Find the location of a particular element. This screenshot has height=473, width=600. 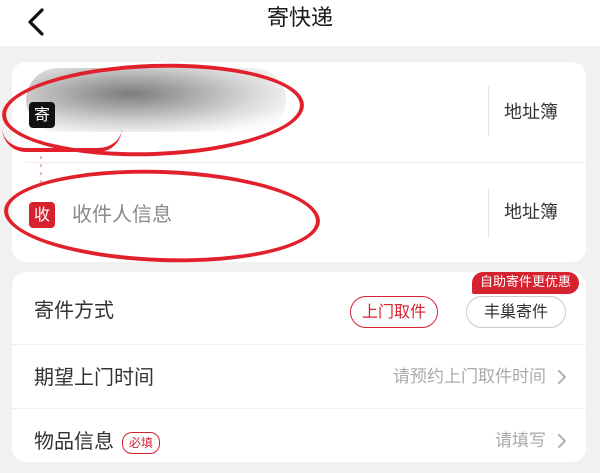

page-title: 寄快递 is located at coordinates (299, 18).